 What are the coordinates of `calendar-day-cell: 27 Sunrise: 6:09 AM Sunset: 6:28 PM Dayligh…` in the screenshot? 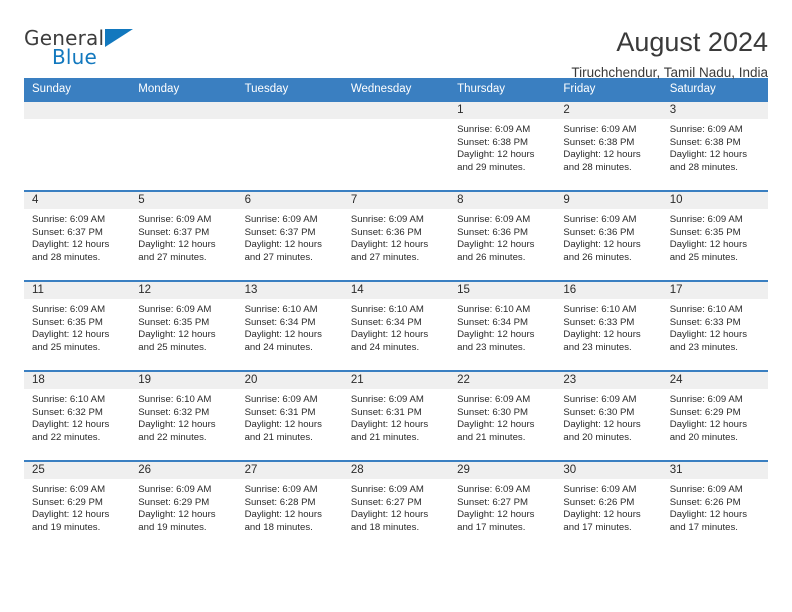 It's located at (289, 505).